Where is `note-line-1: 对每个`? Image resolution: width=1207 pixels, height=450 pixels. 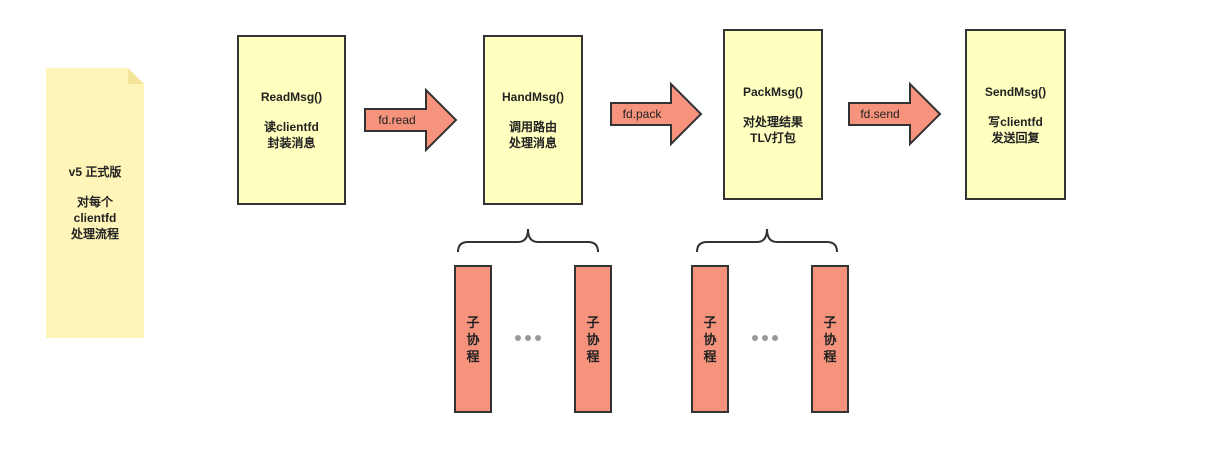 note-line-1: 对每个 is located at coordinates (94, 202).